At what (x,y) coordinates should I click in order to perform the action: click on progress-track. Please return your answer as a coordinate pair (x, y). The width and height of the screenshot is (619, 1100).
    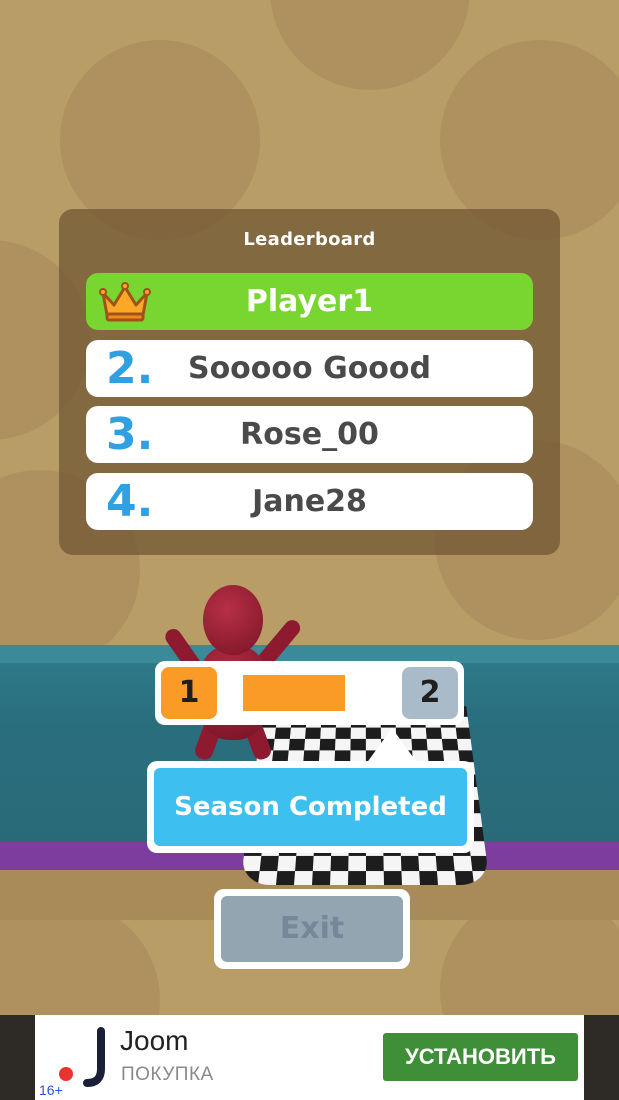
    Looking at the image, I should click on (309, 693).